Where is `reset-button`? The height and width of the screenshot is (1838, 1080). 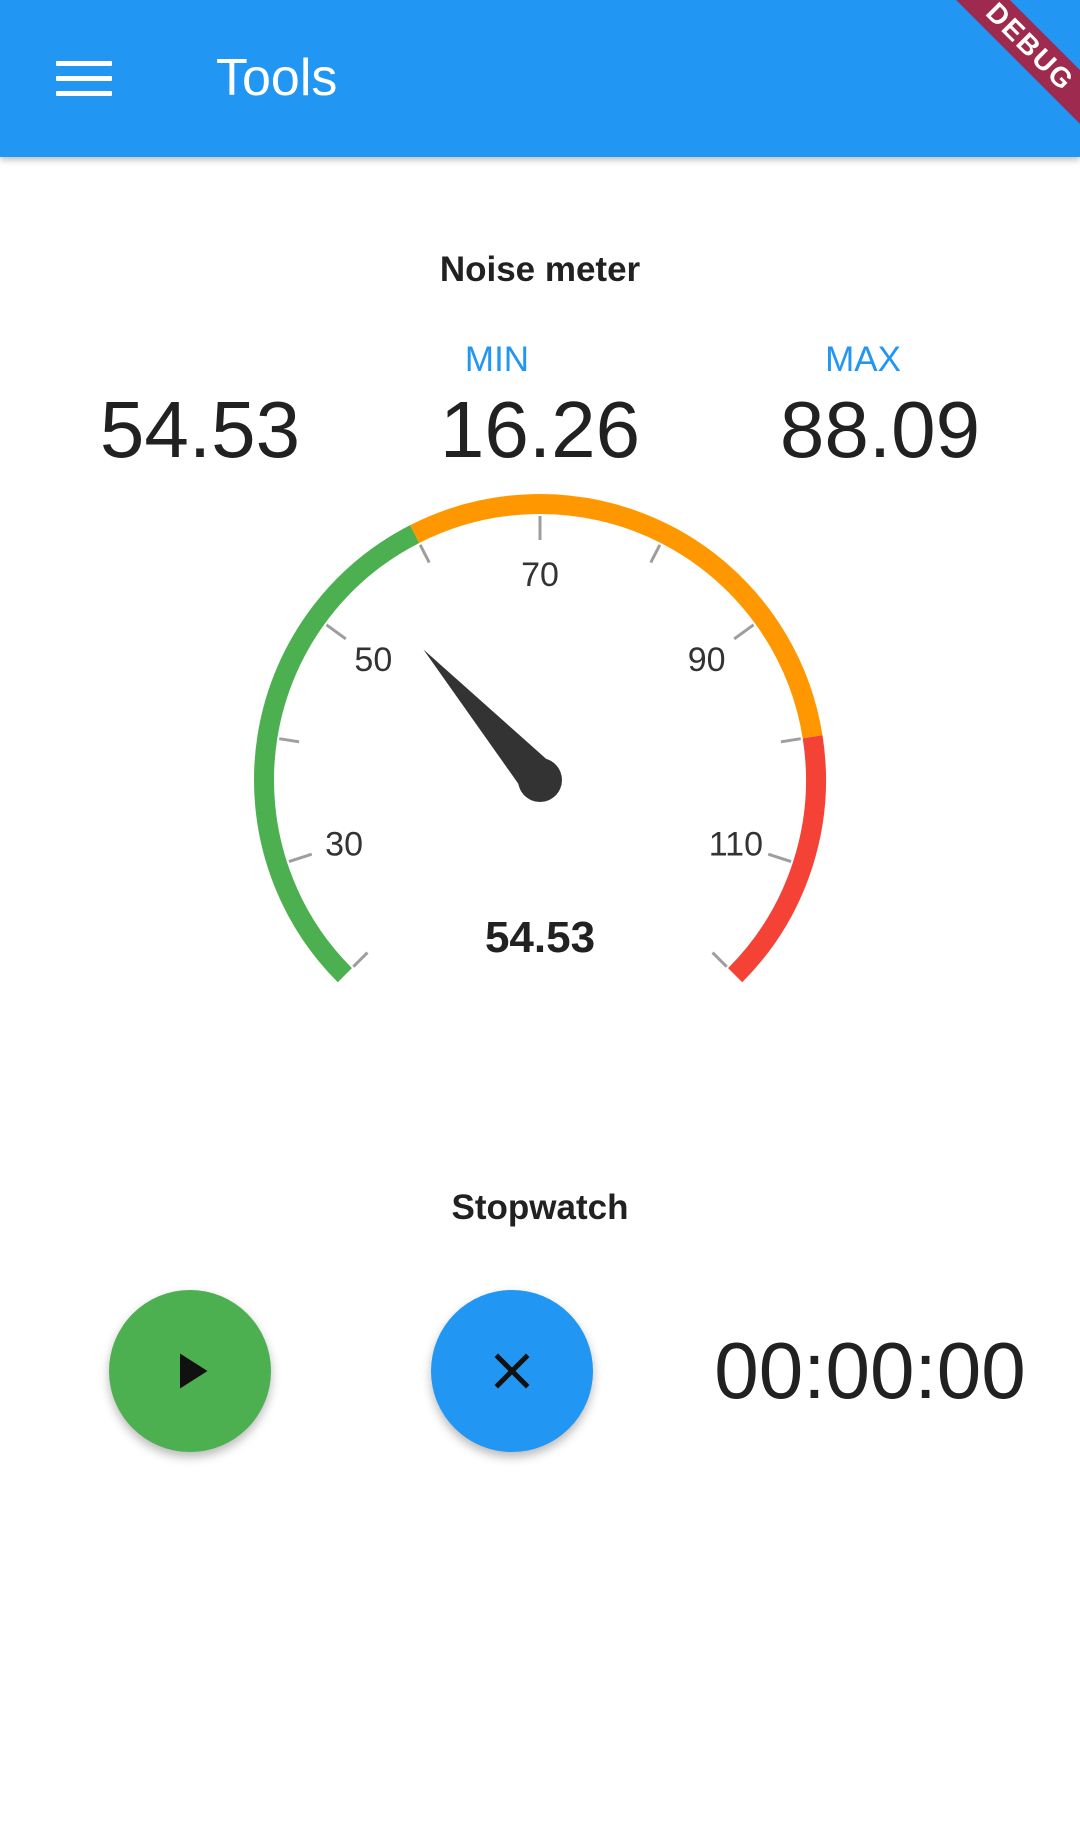 reset-button is located at coordinates (512, 1371).